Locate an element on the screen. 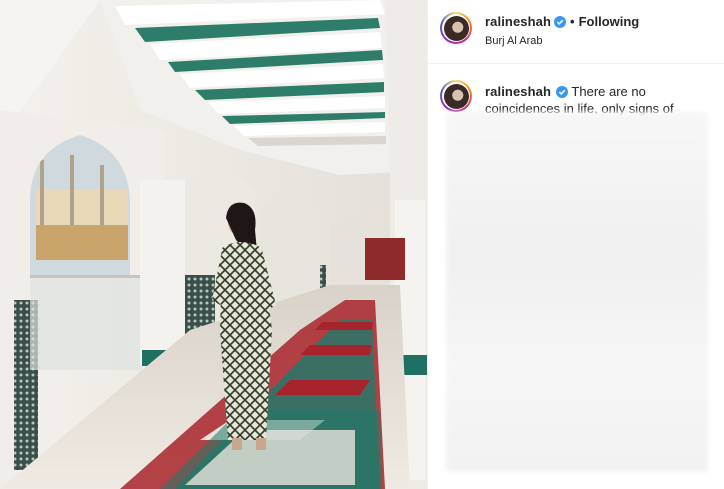 The image size is (724, 489). header-username: ralineshah is located at coordinates (518, 21).